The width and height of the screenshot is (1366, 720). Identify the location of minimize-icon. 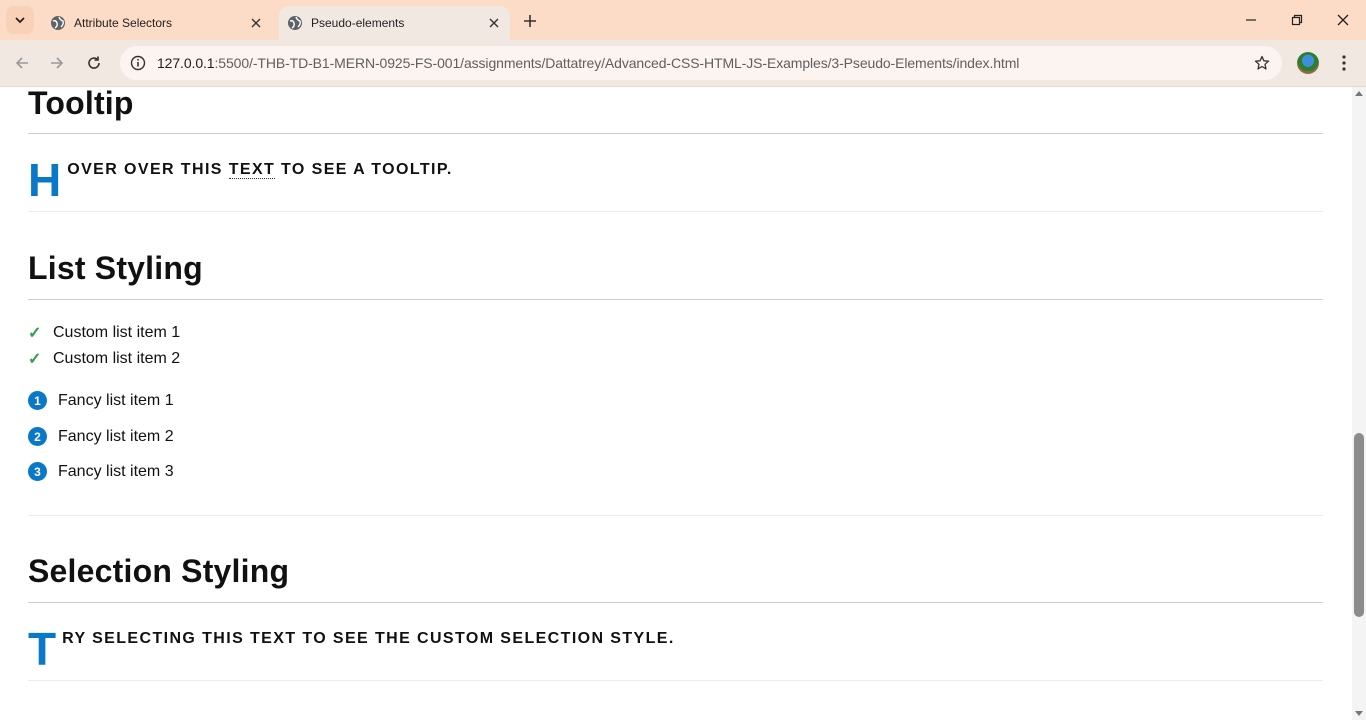
(1251, 20).